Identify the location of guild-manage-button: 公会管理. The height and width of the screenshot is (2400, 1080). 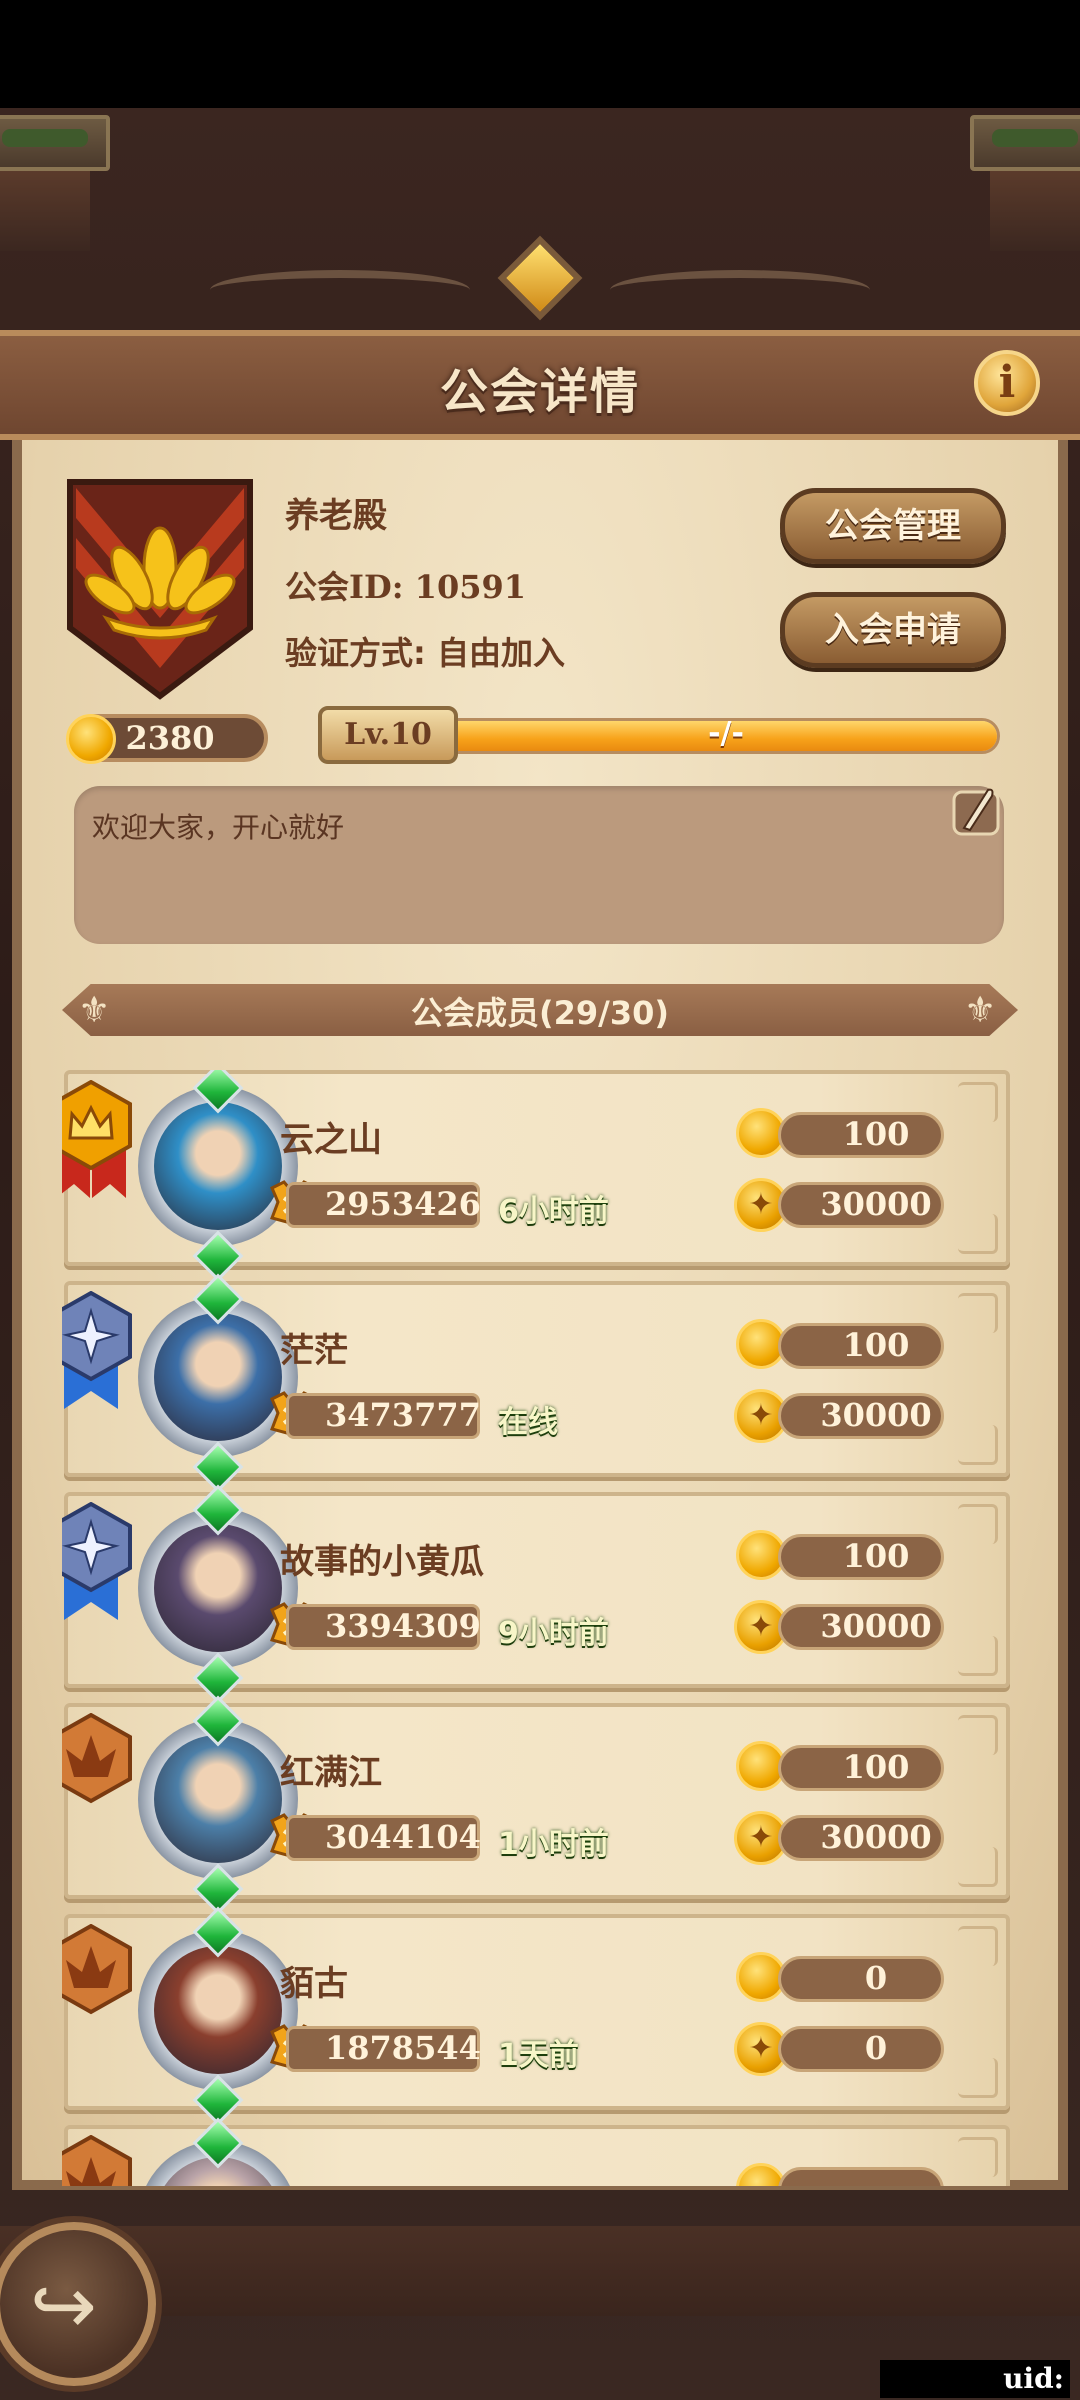
(893, 526).